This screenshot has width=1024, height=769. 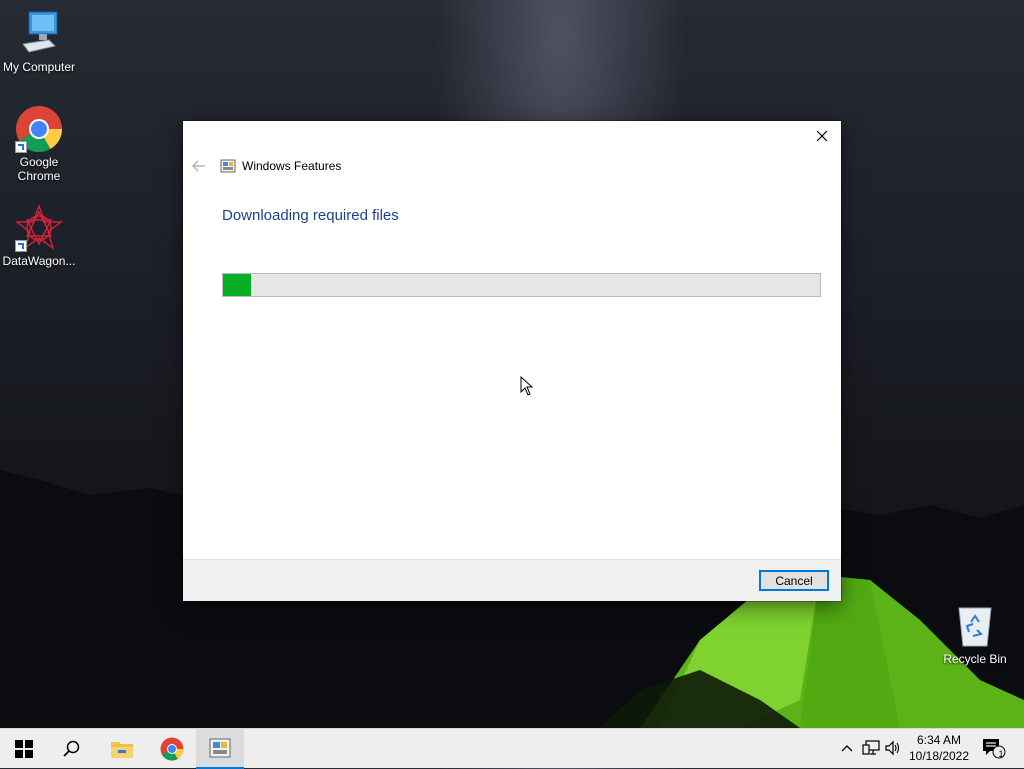 I want to click on chevron-up-icon, so click(x=847, y=748).